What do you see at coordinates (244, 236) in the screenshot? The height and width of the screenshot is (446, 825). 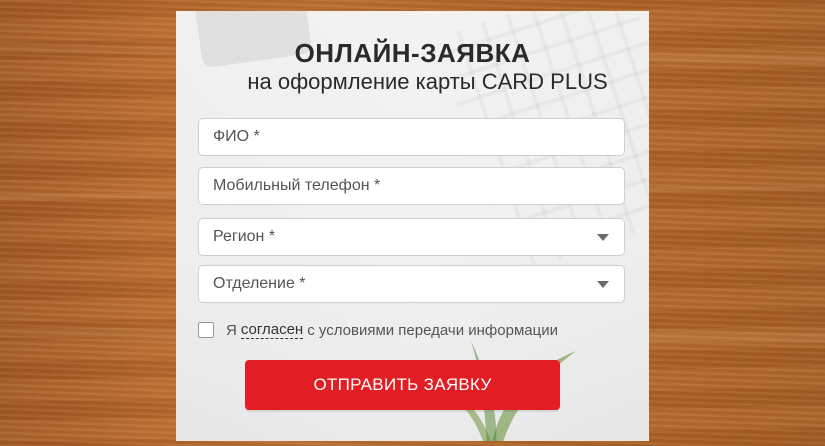 I see `region-select-label: Регион *` at bounding box center [244, 236].